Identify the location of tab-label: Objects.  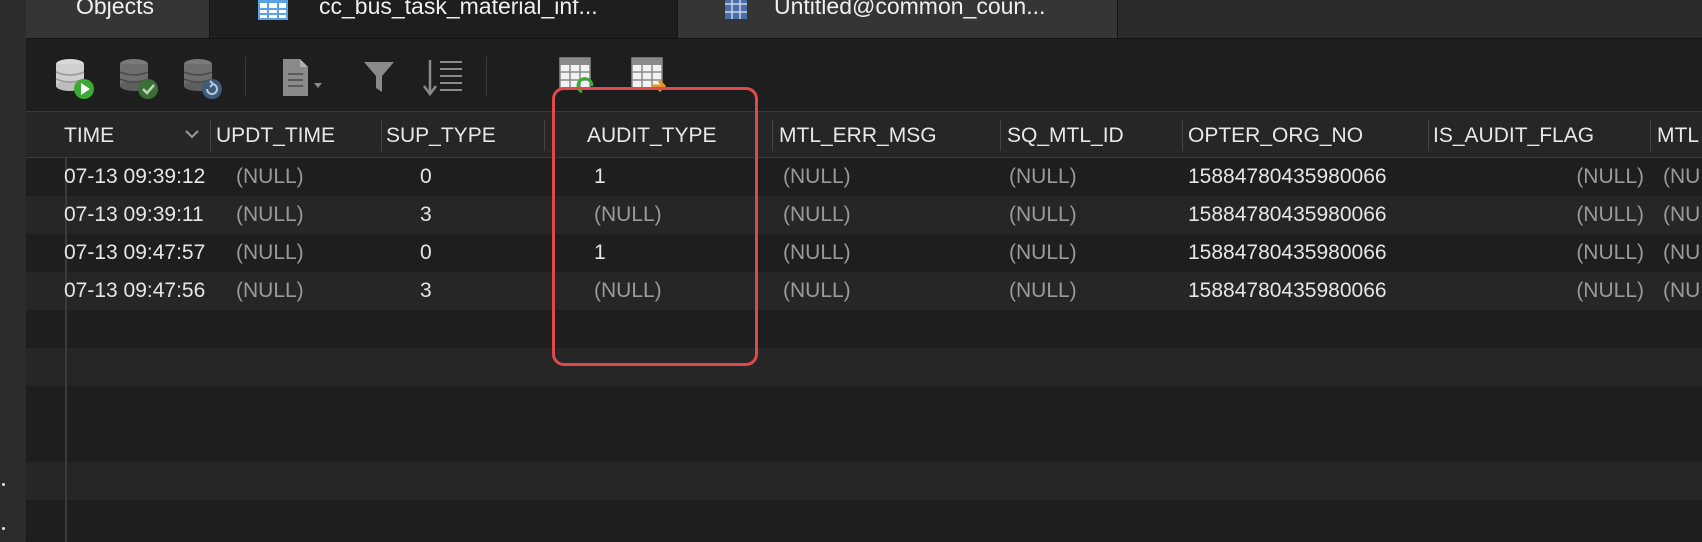
(115, 9).